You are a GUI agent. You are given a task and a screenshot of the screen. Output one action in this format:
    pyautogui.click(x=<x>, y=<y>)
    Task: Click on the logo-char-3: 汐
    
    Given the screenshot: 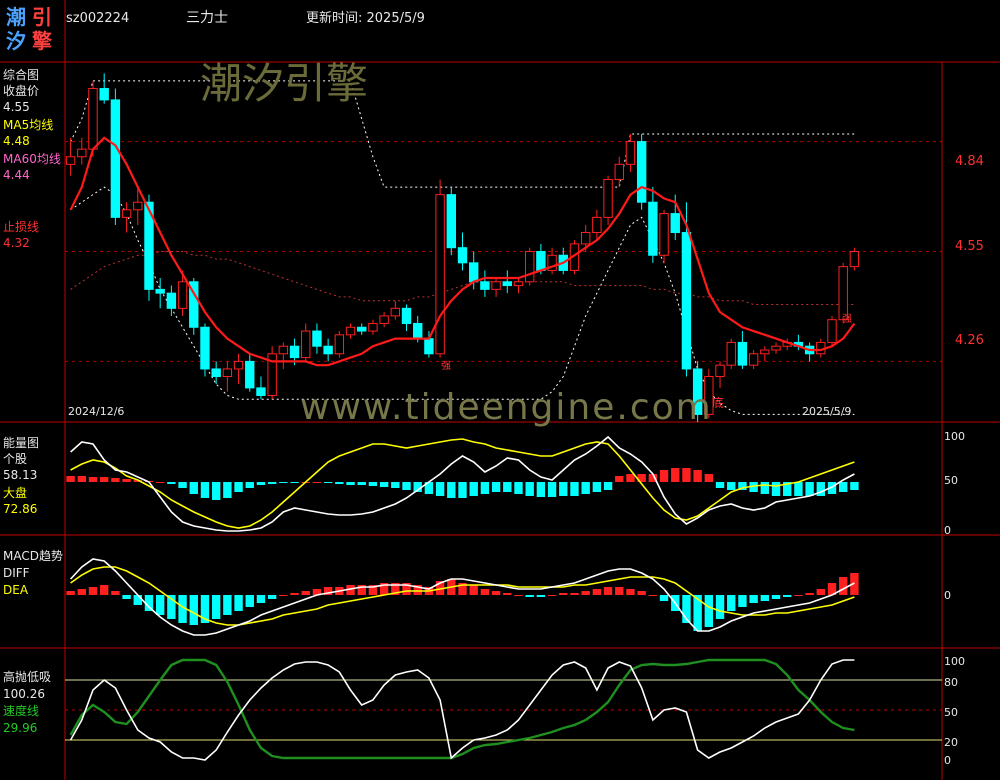 What is the action you would take?
    pyautogui.click(x=16, y=41)
    